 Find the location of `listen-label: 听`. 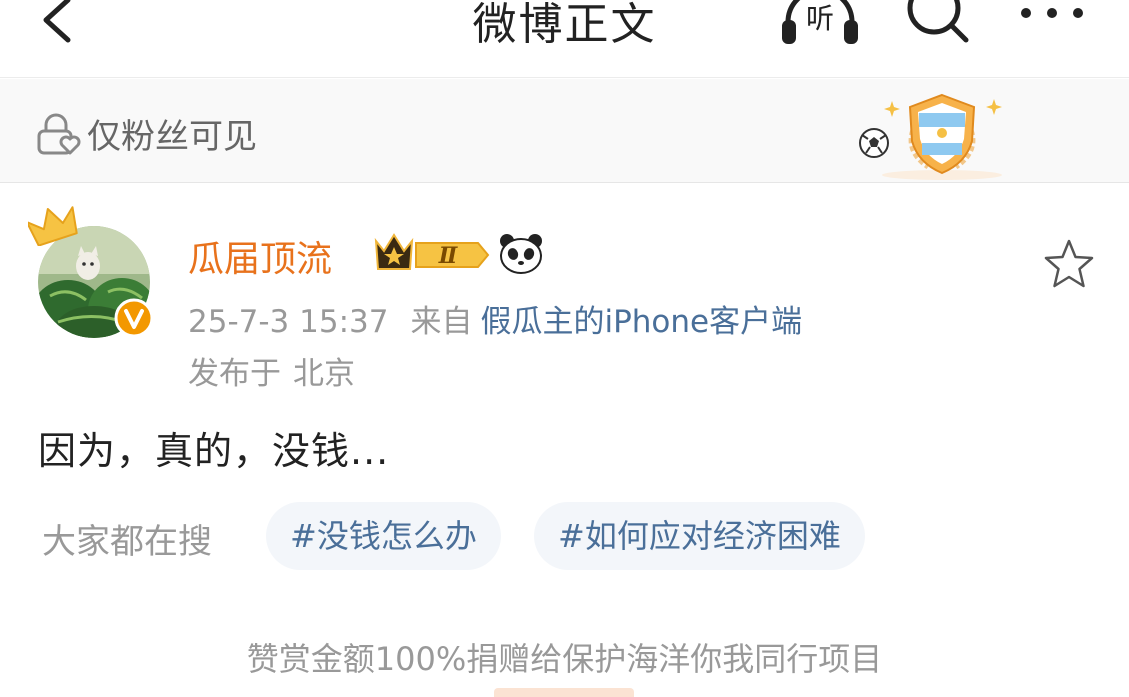

listen-label: 听 is located at coordinates (820, 18).